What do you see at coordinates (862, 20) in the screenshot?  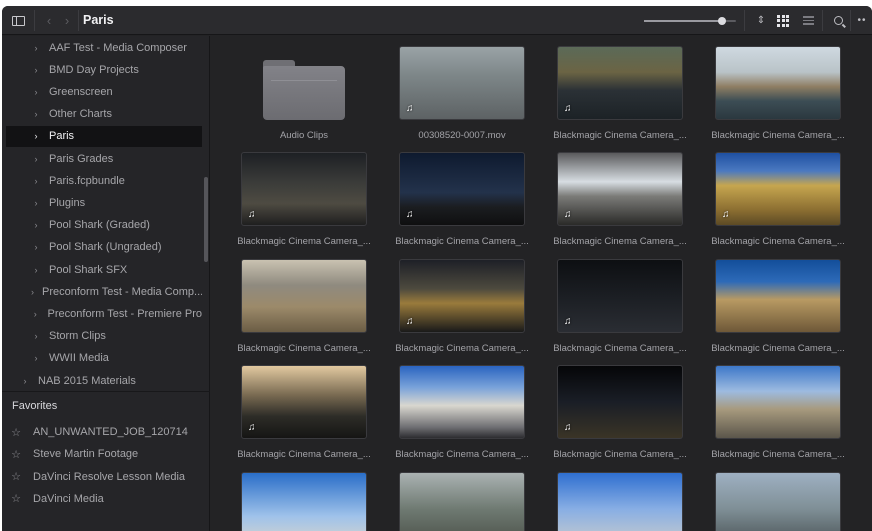 I see `more-options-button: ••` at bounding box center [862, 20].